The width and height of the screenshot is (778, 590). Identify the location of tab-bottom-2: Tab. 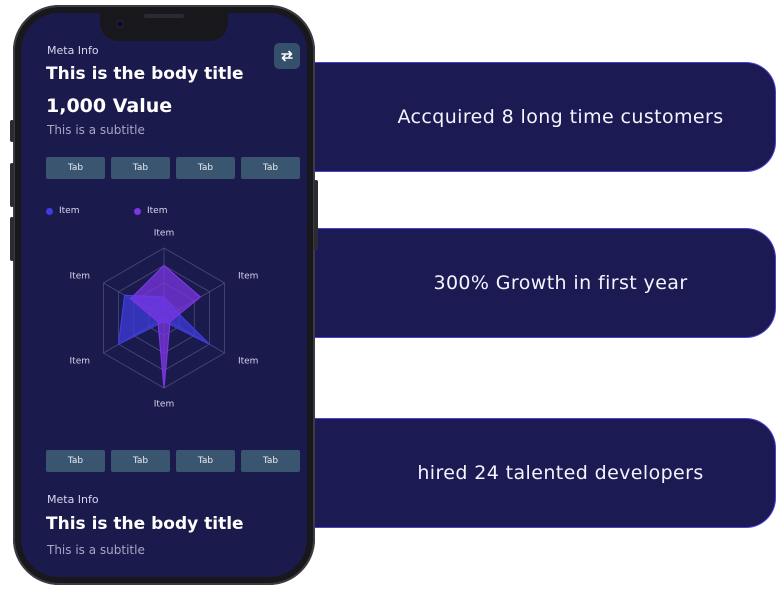
(140, 461).